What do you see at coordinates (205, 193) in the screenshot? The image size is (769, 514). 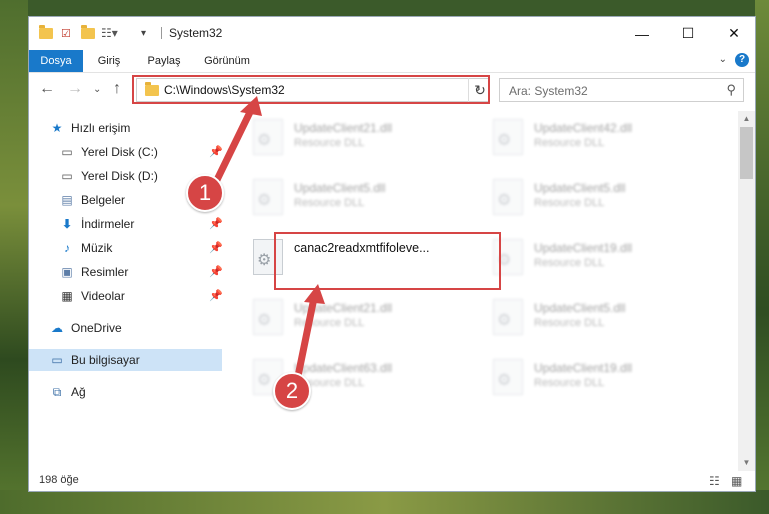 I see `step-badge-1: 1` at bounding box center [205, 193].